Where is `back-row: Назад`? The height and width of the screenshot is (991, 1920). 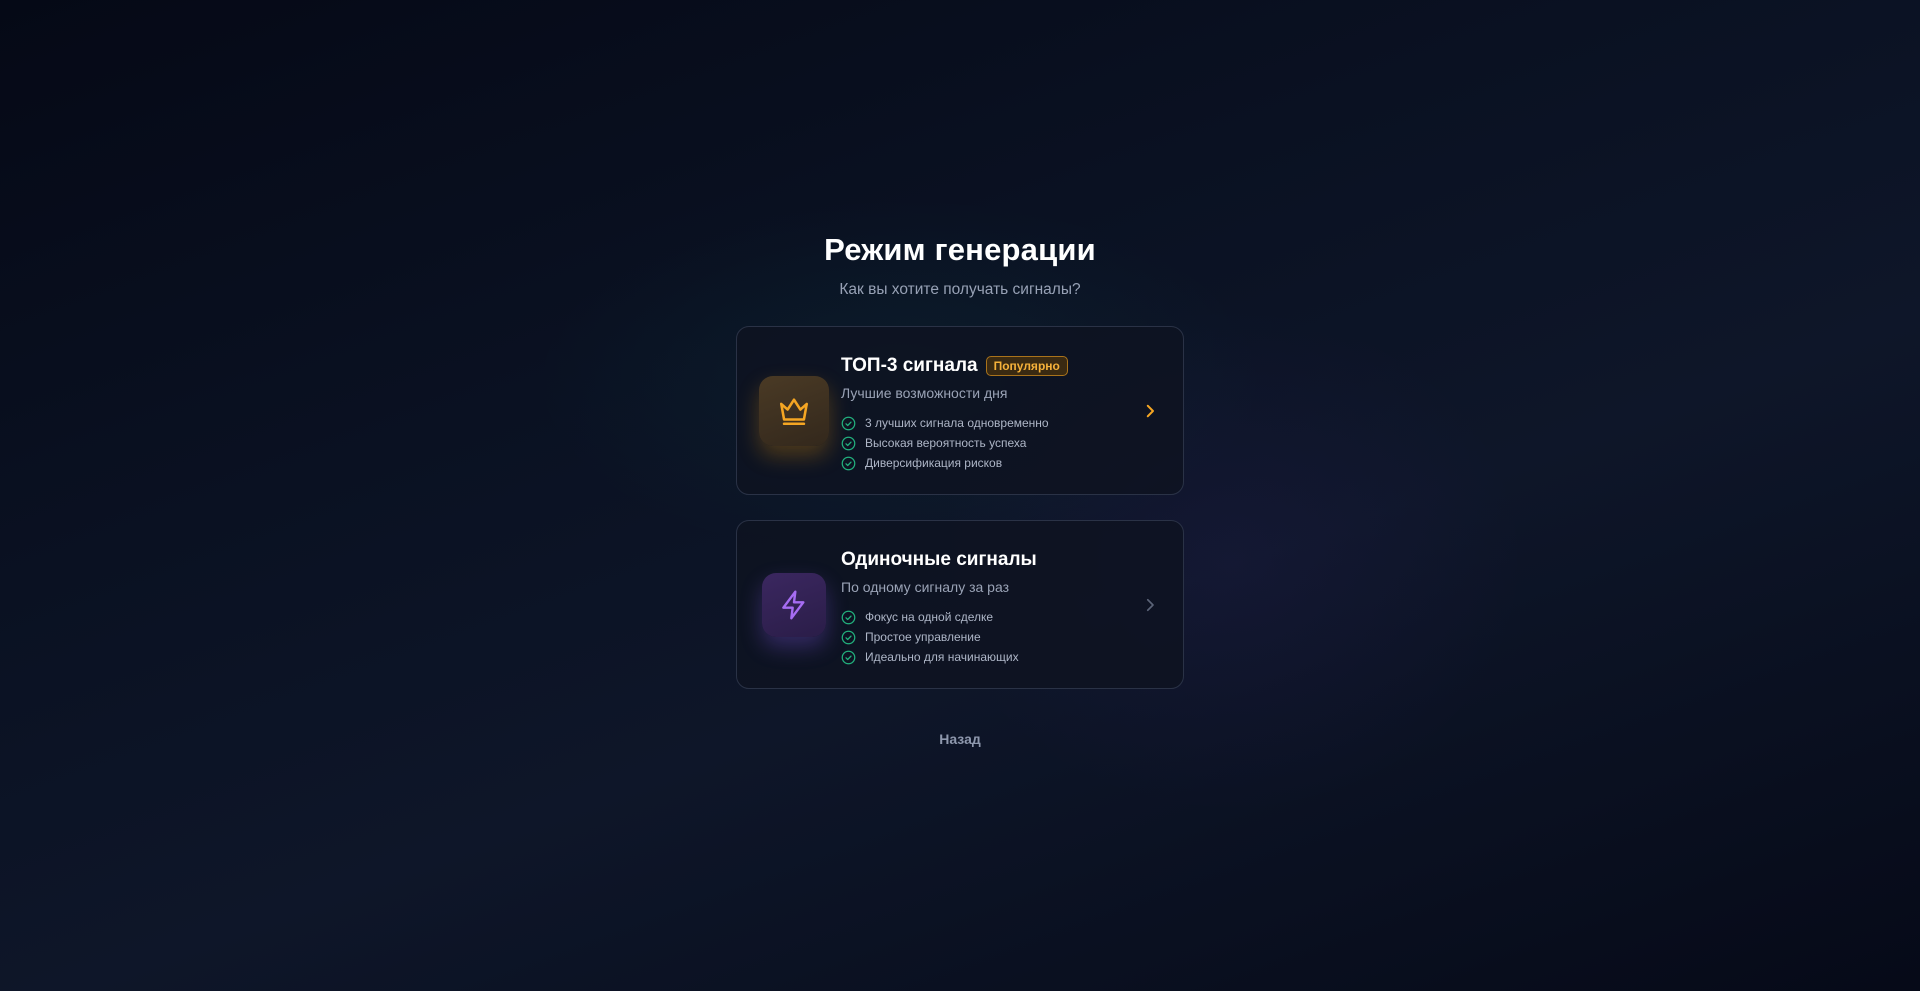 back-row: Назад is located at coordinates (960, 740).